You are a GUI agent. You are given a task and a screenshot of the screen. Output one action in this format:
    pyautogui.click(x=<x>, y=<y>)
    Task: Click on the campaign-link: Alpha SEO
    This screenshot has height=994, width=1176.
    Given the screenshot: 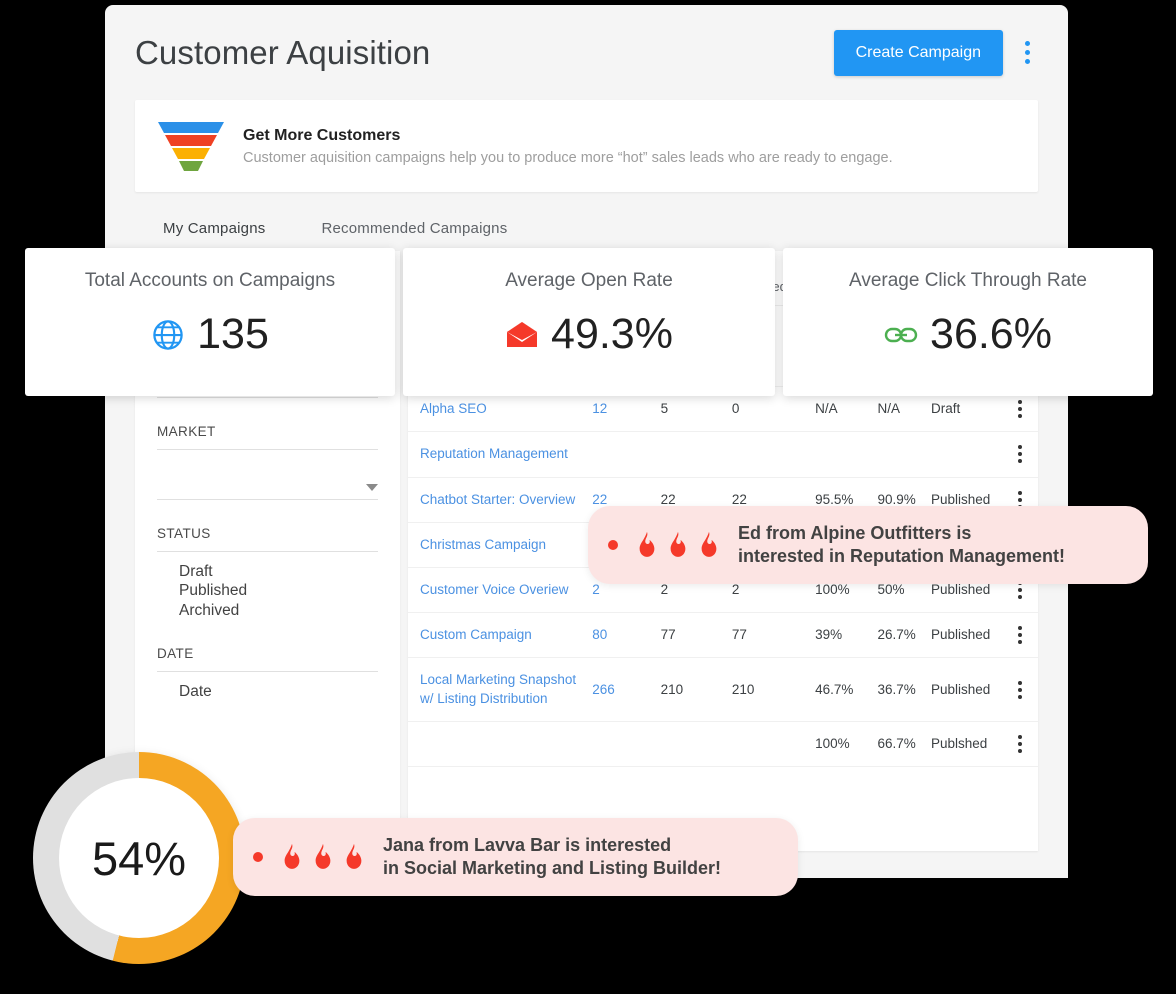 What is the action you would take?
    pyautogui.click(x=453, y=408)
    